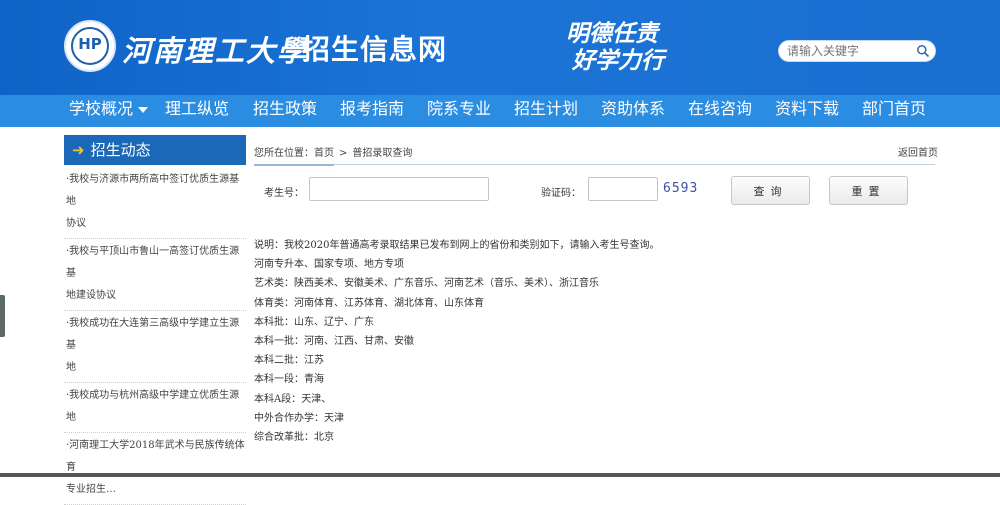  I want to click on nav-item-label: 学校概况, so click(101, 108).